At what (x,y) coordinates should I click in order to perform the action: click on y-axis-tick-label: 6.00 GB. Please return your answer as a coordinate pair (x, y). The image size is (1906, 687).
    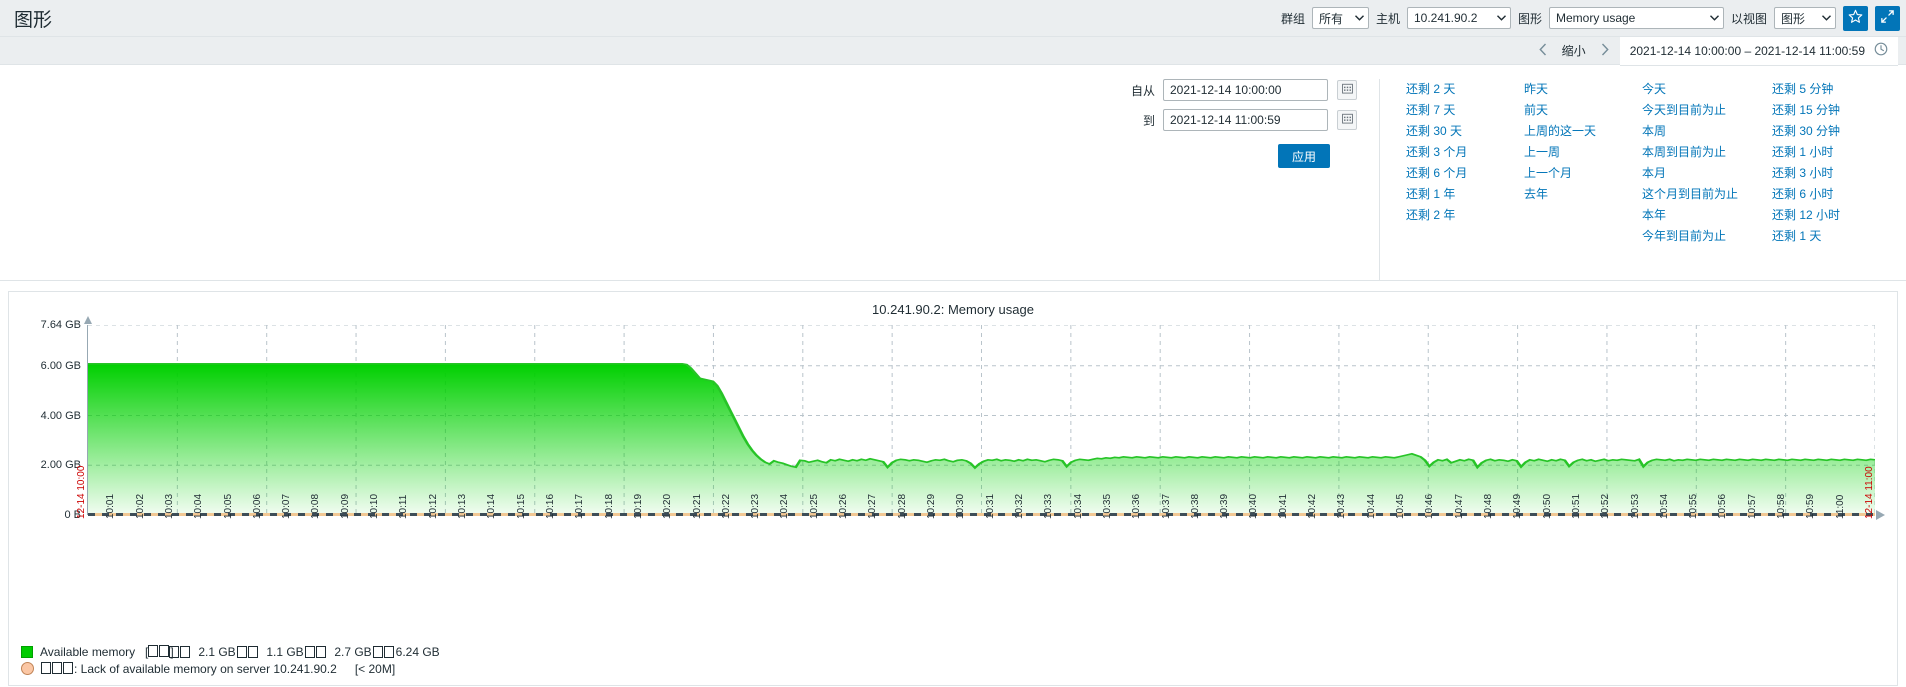
    Looking at the image, I should click on (60, 365).